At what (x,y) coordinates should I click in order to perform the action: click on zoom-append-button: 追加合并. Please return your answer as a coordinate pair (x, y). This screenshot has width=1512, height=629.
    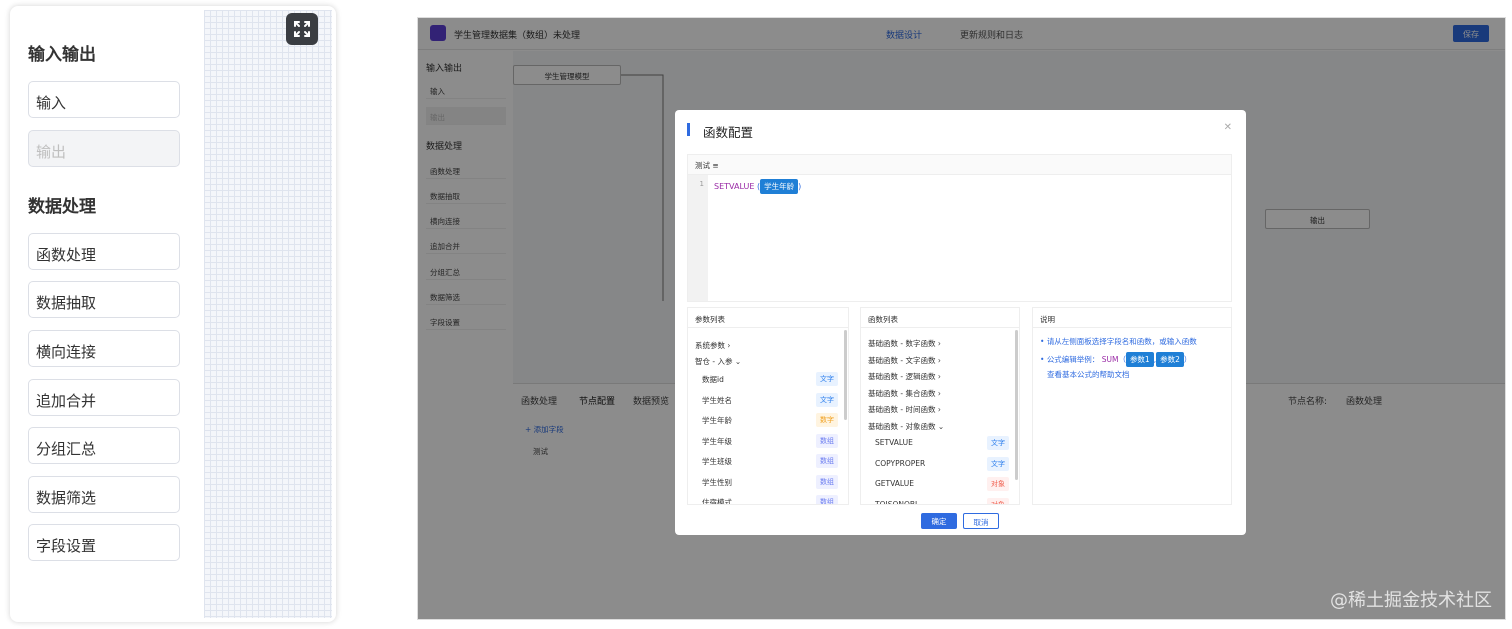
    Looking at the image, I should click on (104, 397).